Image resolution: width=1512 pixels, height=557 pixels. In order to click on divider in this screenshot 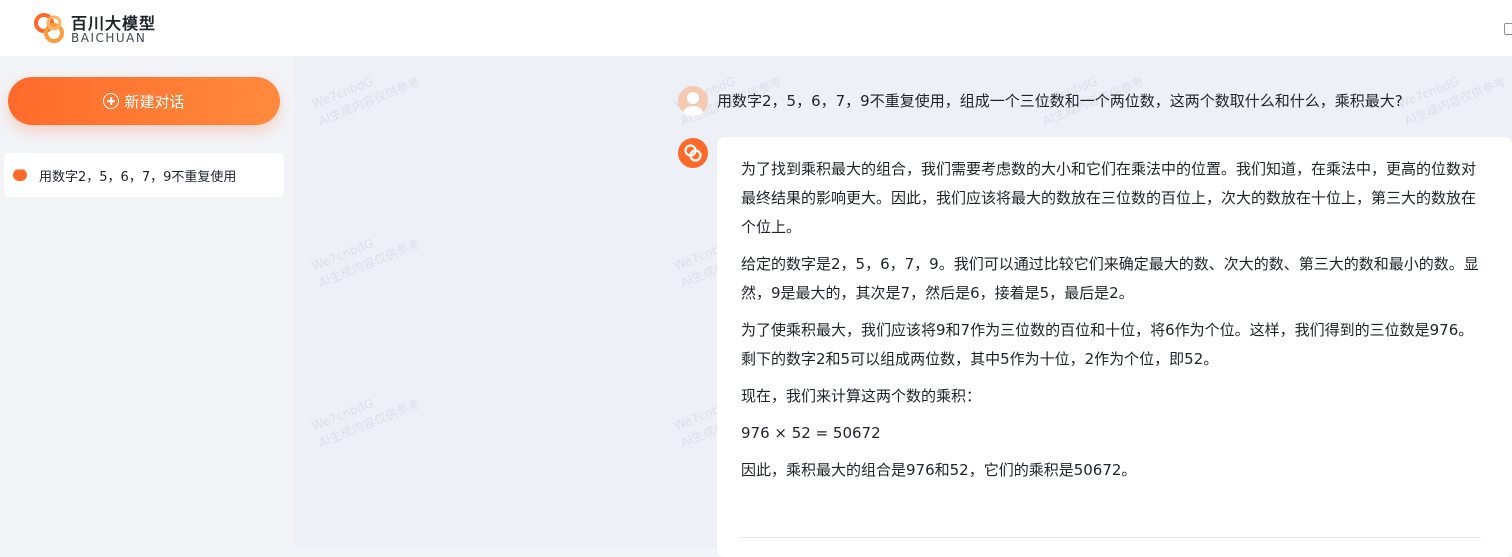, I will do `click(1111, 537)`.